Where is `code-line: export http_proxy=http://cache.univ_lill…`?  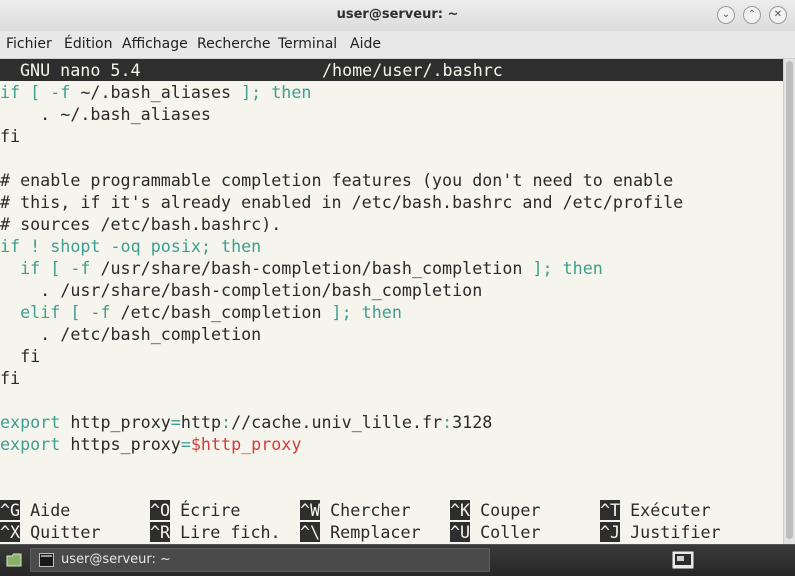
code-line: export http_proxy=http://cache.univ_lill… is located at coordinates (246, 422).